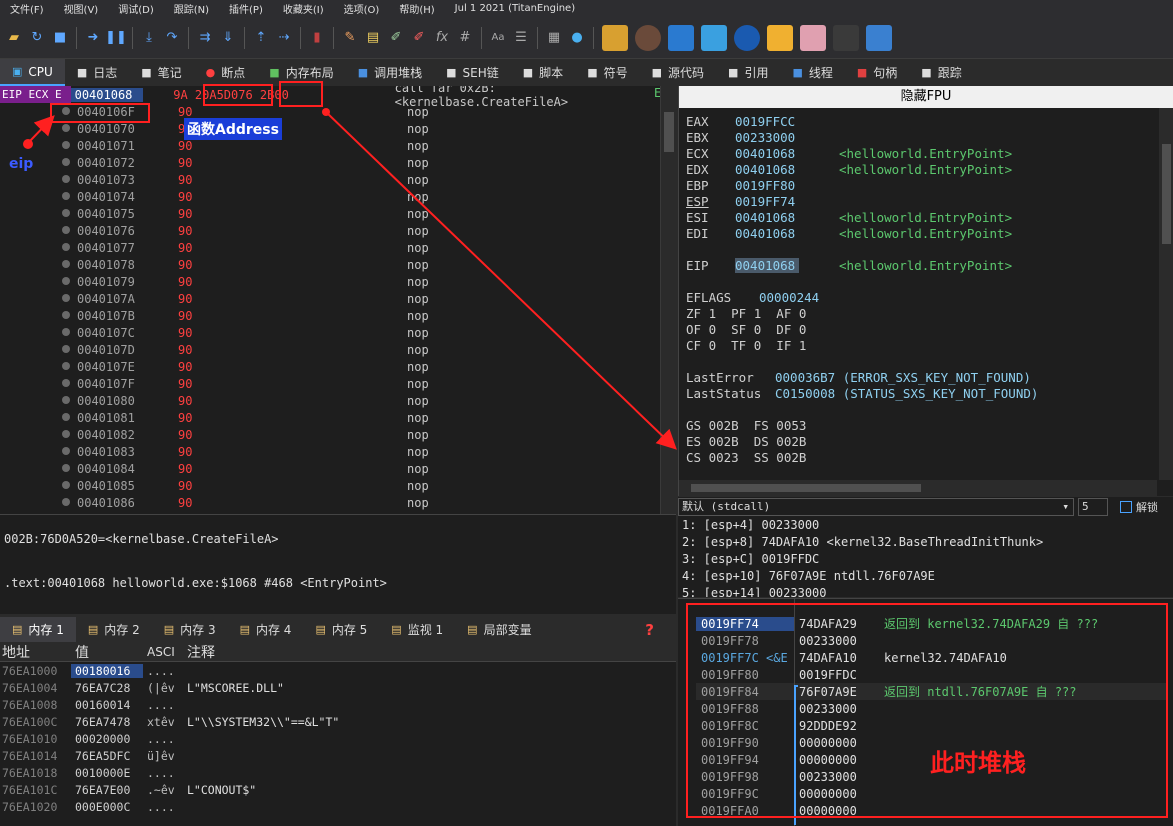 The image size is (1173, 826). What do you see at coordinates (554, 38) in the screenshot?
I see `calculator-icon: ▦` at bounding box center [554, 38].